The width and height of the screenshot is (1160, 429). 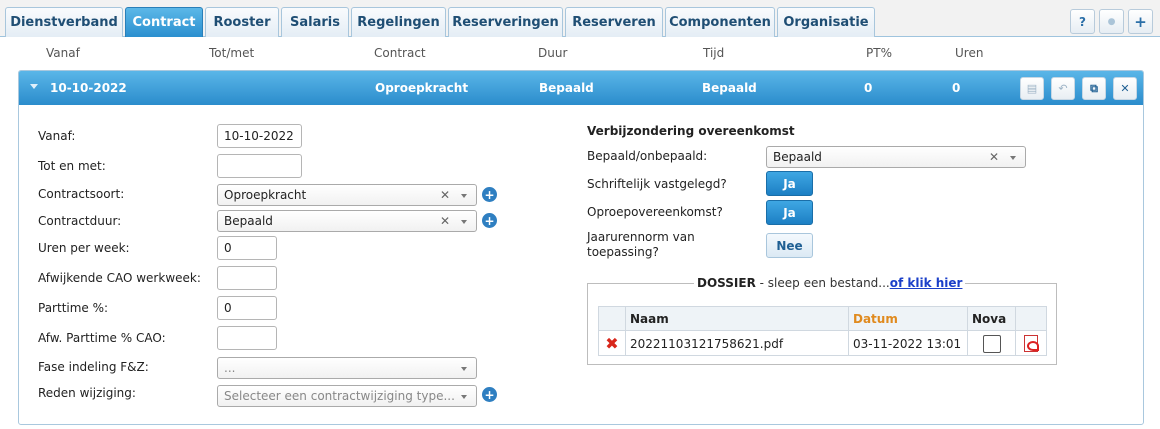 I want to click on afwcao-input, so click(x=247, y=278).